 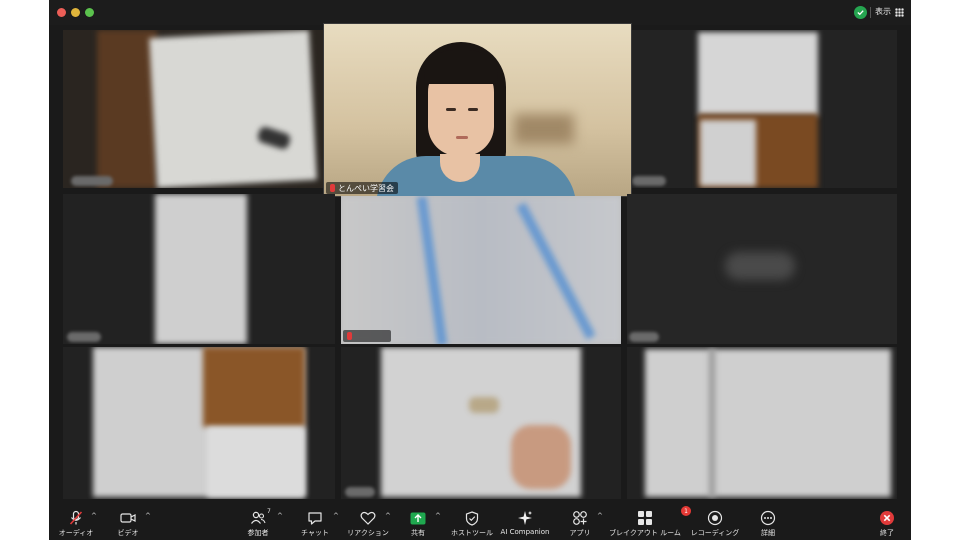 I want to click on breakout-rooms-button: 1 ブレイクアウト ルーム, so click(x=648, y=521).